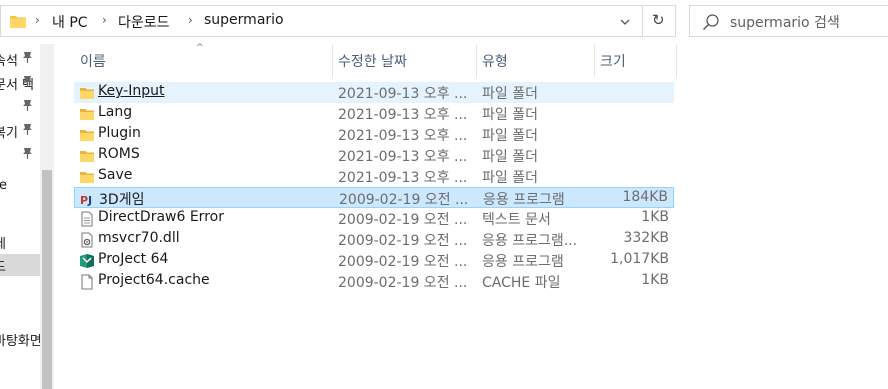 This screenshot has height=389, width=888. Describe the element at coordinates (516, 220) in the screenshot. I see `file-type: 텍스트 문서` at that location.